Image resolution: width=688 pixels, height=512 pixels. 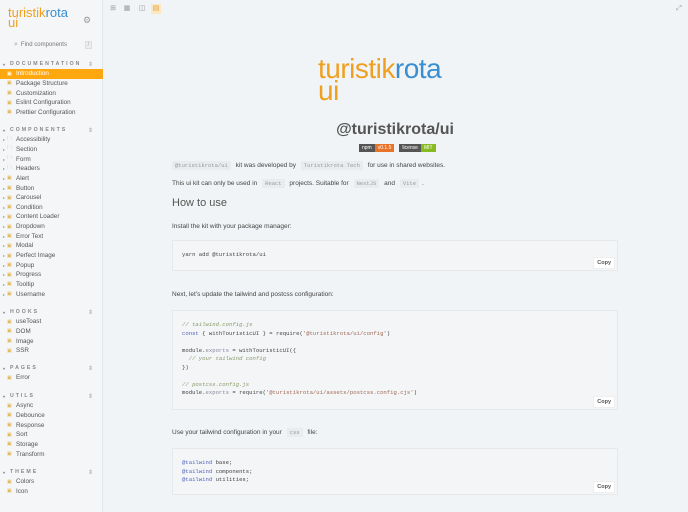 What do you see at coordinates (395, 9) in the screenshot?
I see `toolbar: ⊞ ▦ ◫ ▤ ⤢` at bounding box center [395, 9].